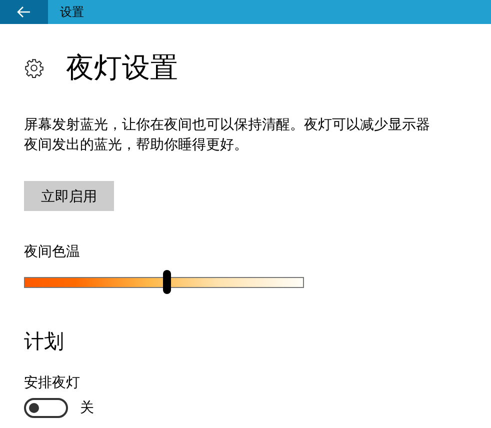  I want to click on schedule-toggle-label: 安排夜灯, so click(52, 382).